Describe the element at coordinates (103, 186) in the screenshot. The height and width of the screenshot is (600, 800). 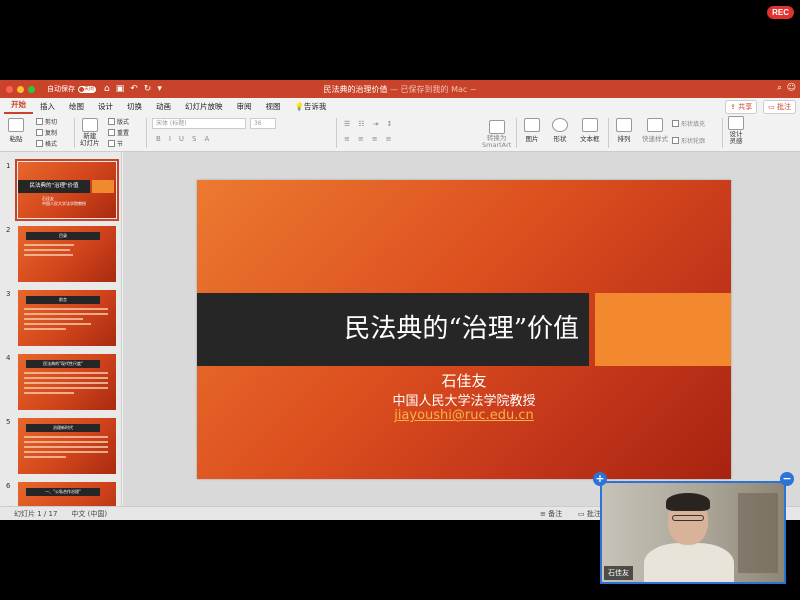
I see `thumbnail-accent` at that location.